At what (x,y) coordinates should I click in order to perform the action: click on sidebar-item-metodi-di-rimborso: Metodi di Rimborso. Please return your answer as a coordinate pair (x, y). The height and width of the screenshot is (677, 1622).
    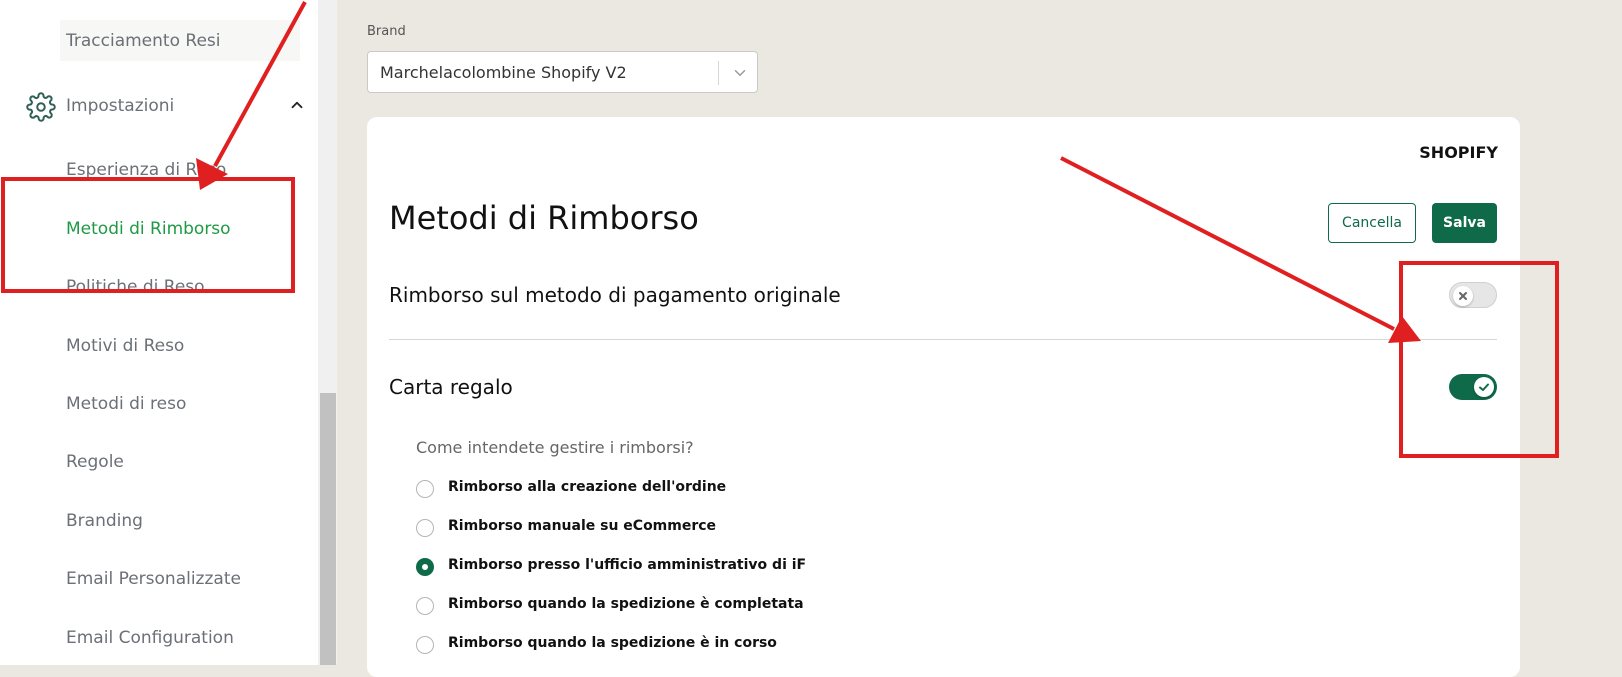
    Looking at the image, I should click on (148, 229).